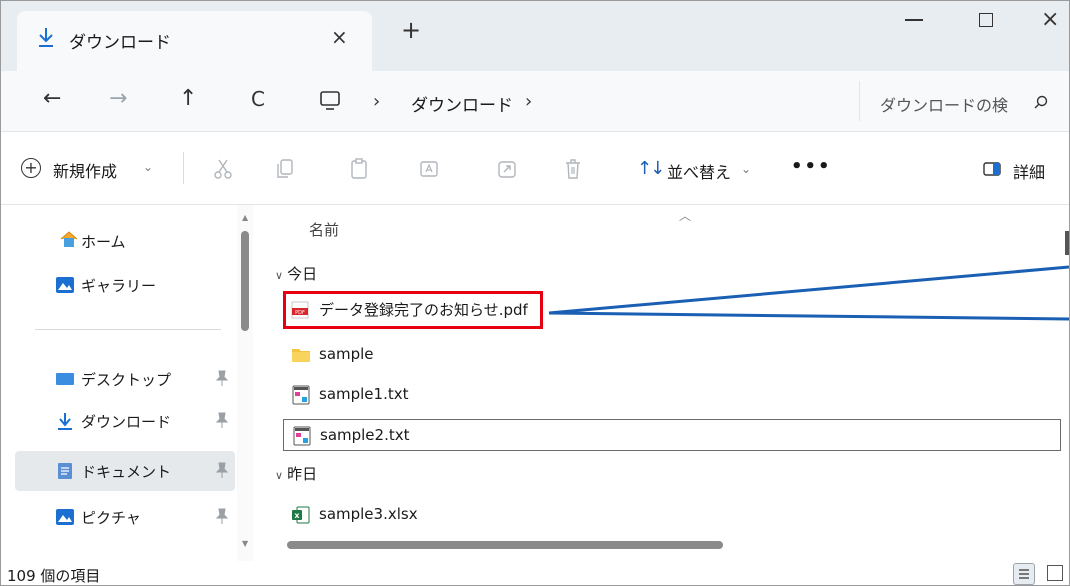  What do you see at coordinates (324, 229) in the screenshot?
I see `column-header-name: 名前` at bounding box center [324, 229].